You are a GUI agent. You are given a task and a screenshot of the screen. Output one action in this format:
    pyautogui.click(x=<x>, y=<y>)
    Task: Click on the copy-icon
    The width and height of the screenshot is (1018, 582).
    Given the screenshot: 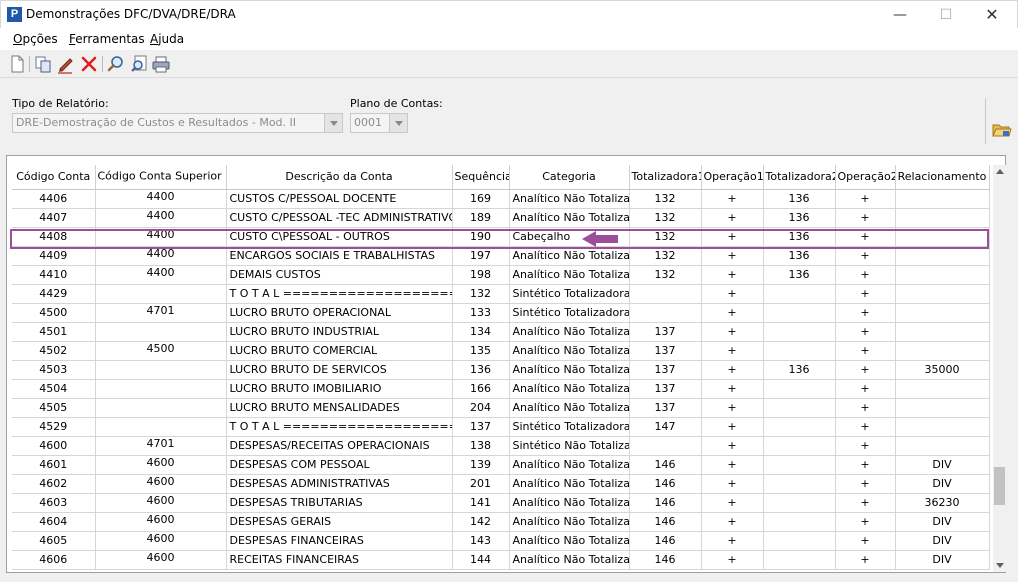 What is the action you would take?
    pyautogui.click(x=43, y=64)
    